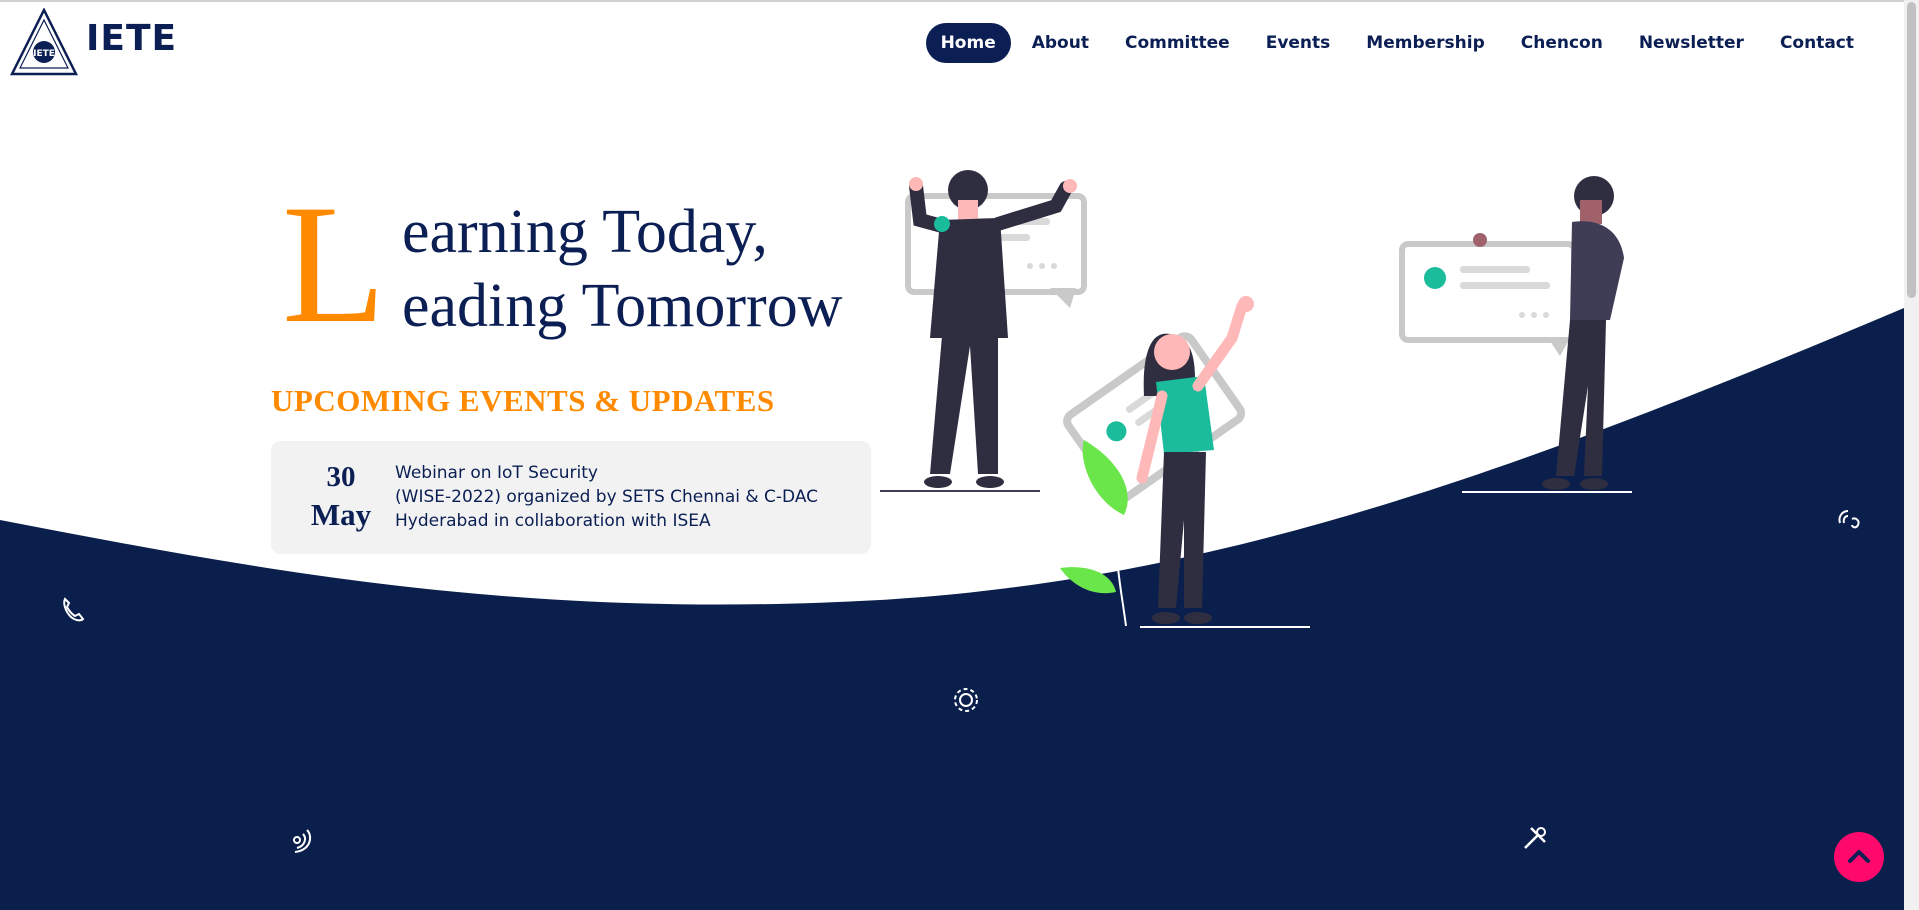 This screenshot has height=910, width=1919. I want to click on back-to-top-button, so click(1859, 857).